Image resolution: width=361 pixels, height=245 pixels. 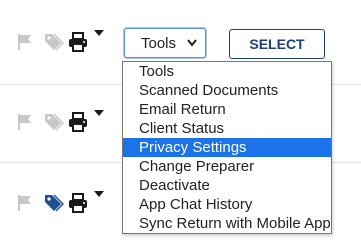 What do you see at coordinates (277, 44) in the screenshot?
I see `select-button: SELECT` at bounding box center [277, 44].